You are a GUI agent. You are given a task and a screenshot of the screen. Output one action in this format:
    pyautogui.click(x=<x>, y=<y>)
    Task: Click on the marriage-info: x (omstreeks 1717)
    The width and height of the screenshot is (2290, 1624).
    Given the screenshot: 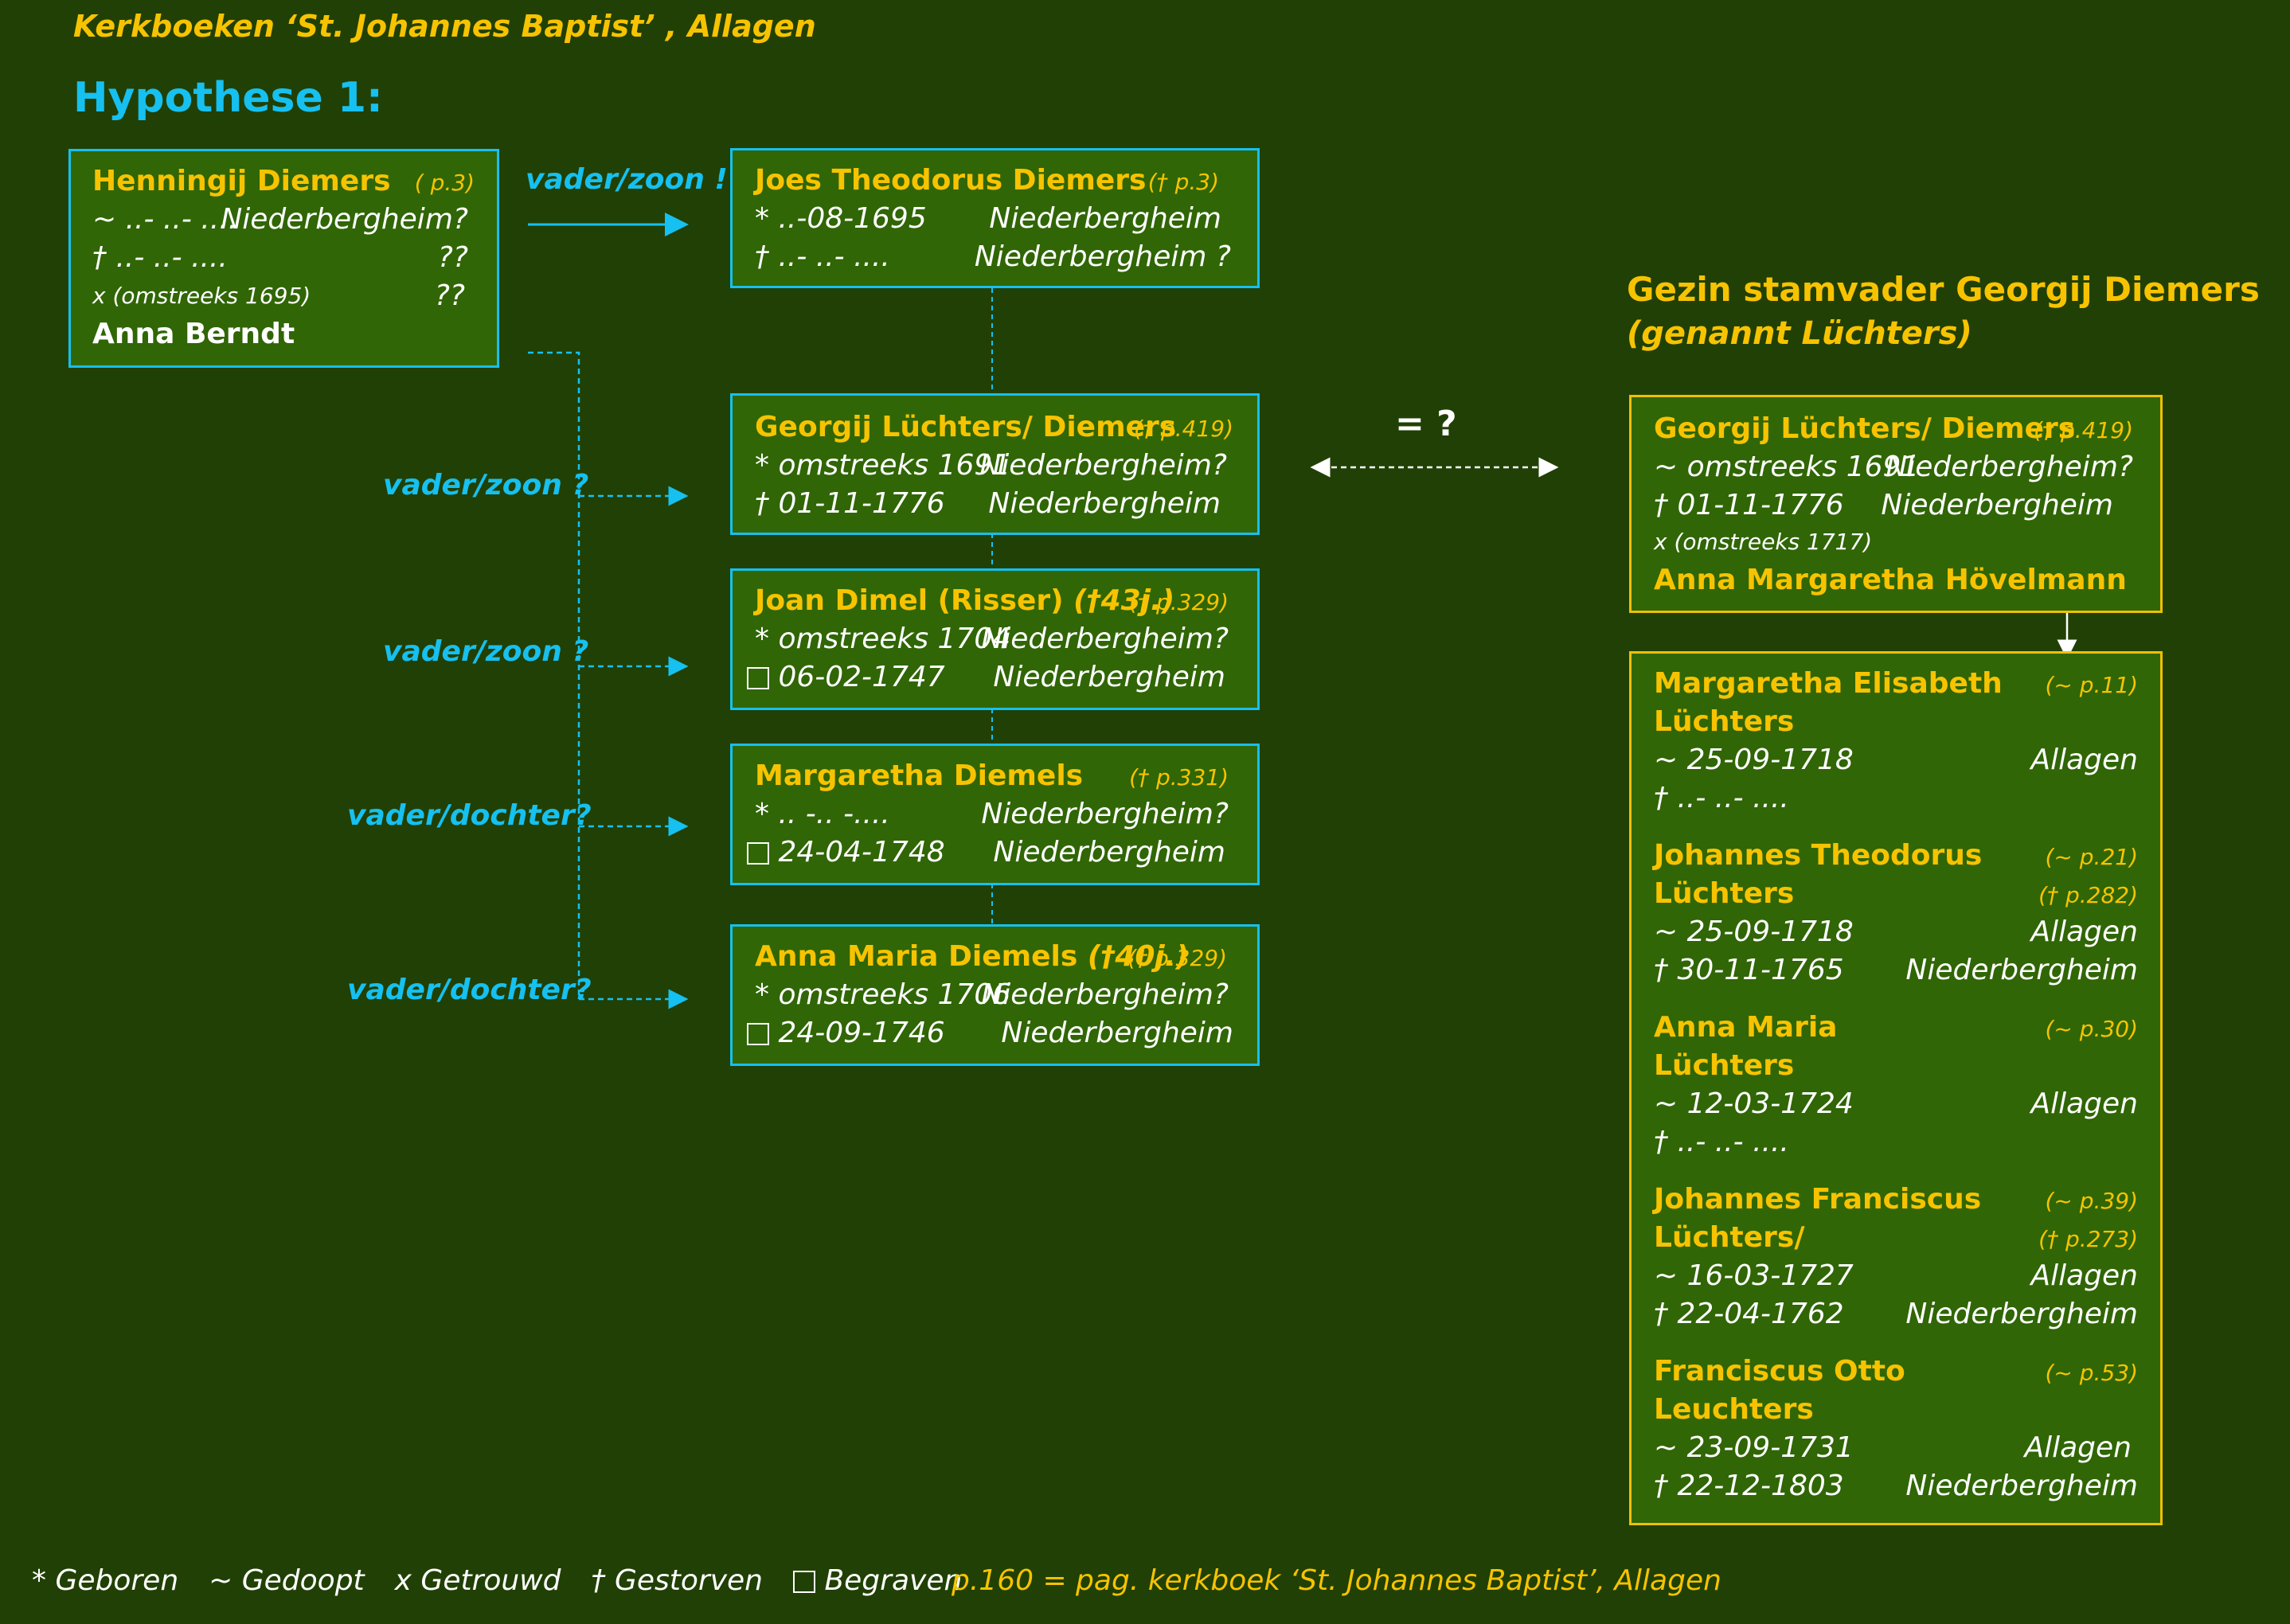 What is the action you would take?
    pyautogui.click(x=1763, y=542)
    